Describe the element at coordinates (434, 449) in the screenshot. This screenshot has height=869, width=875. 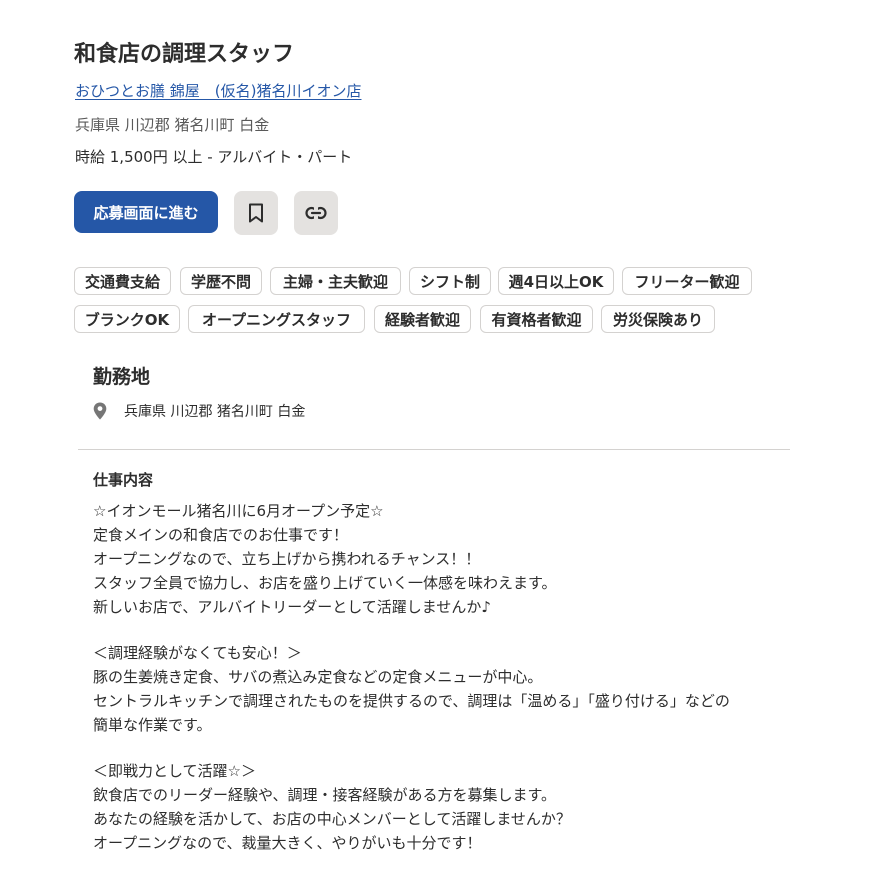
I see `section-divider` at that location.